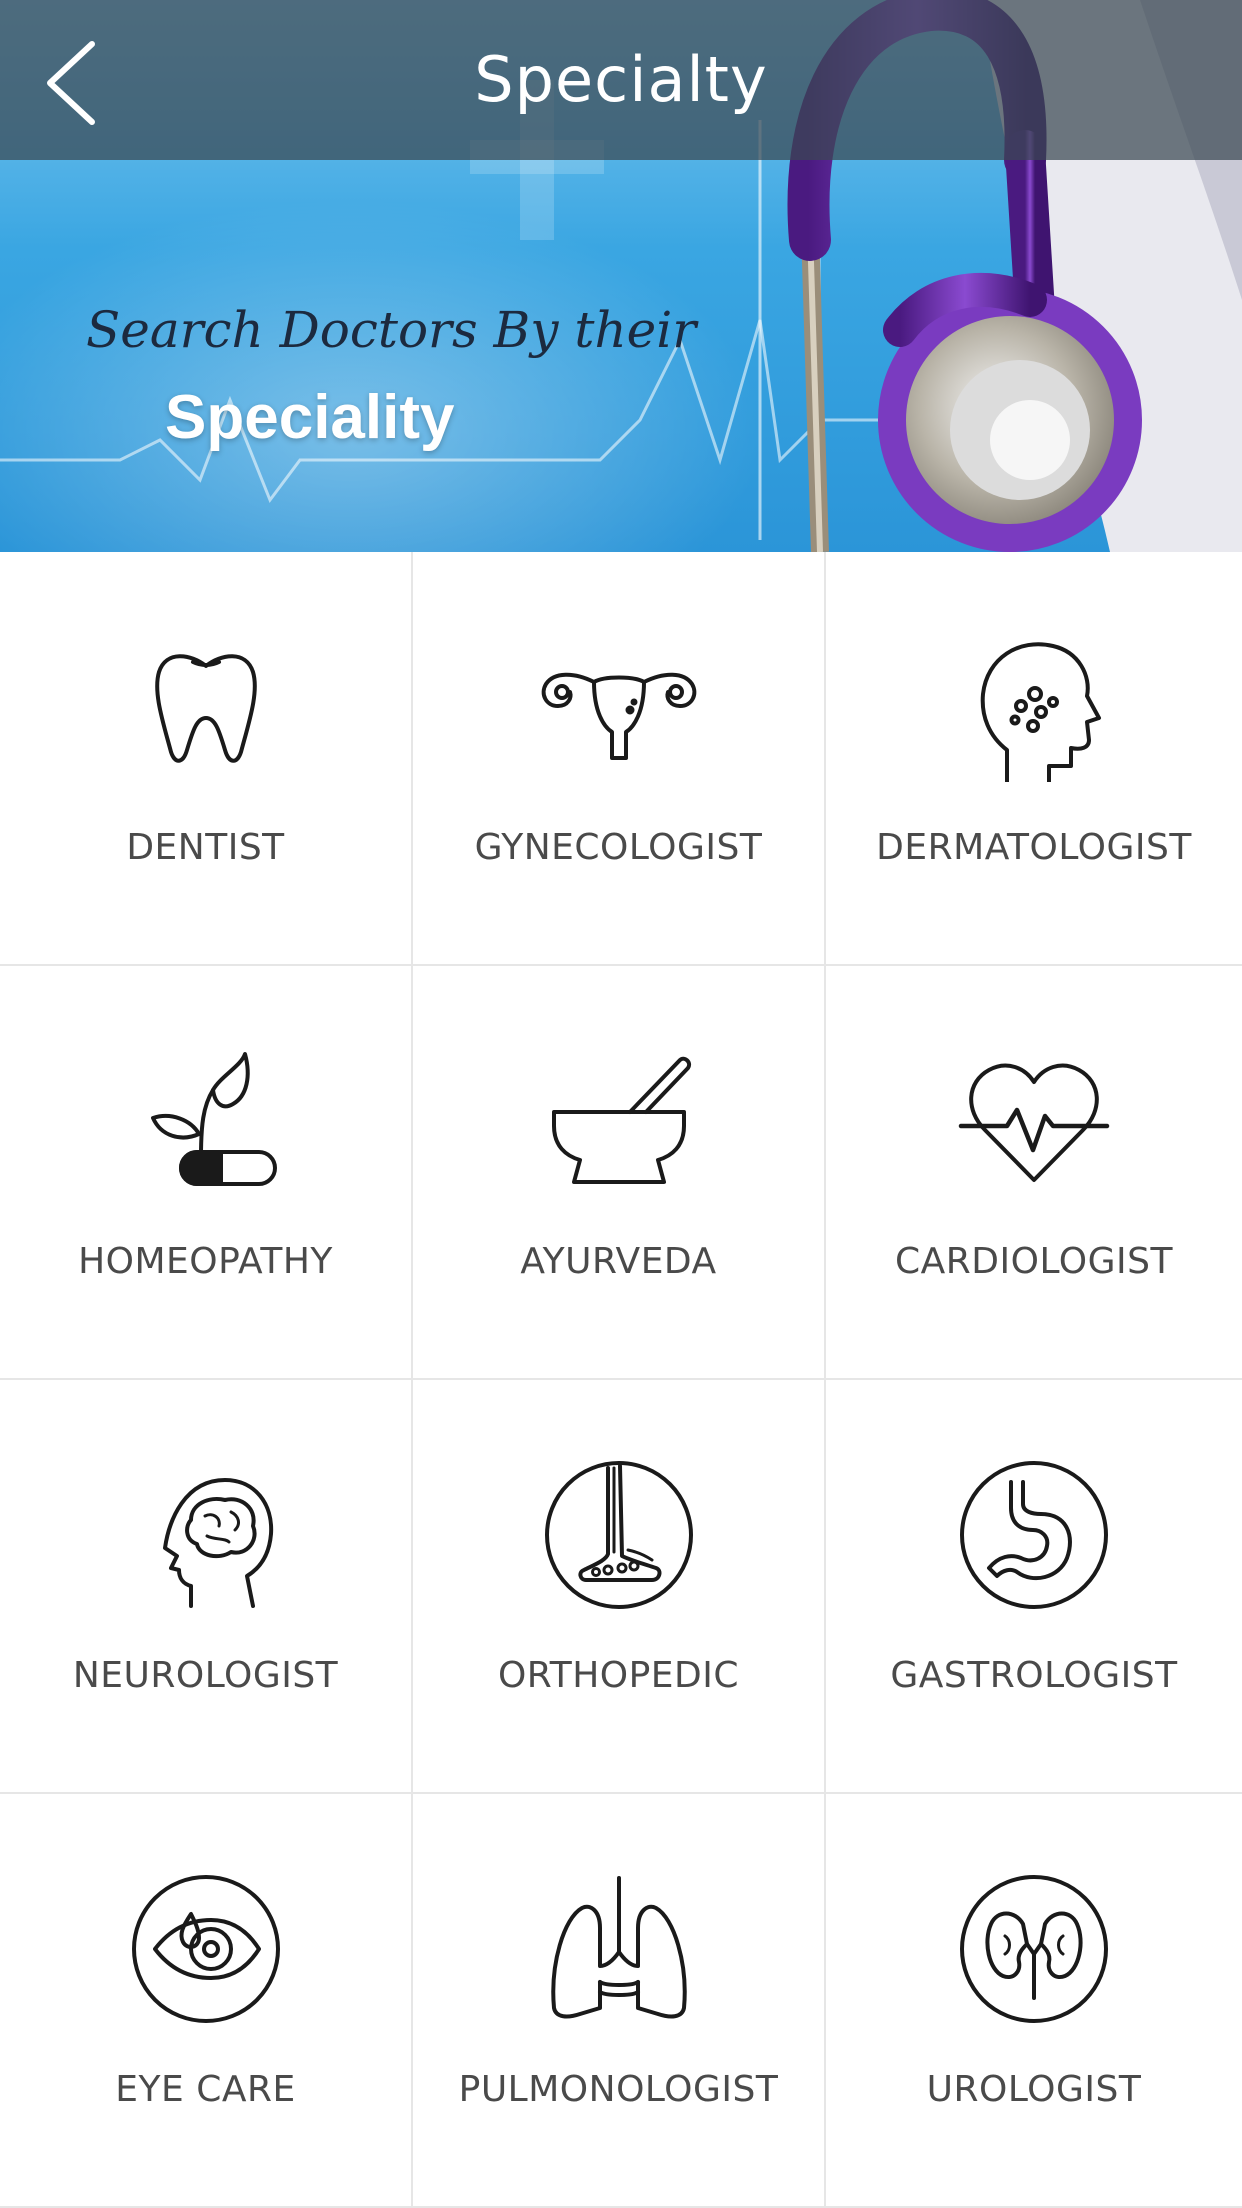 This screenshot has width=1242, height=2208. I want to click on title-bar: Specialty, so click(621, 80).